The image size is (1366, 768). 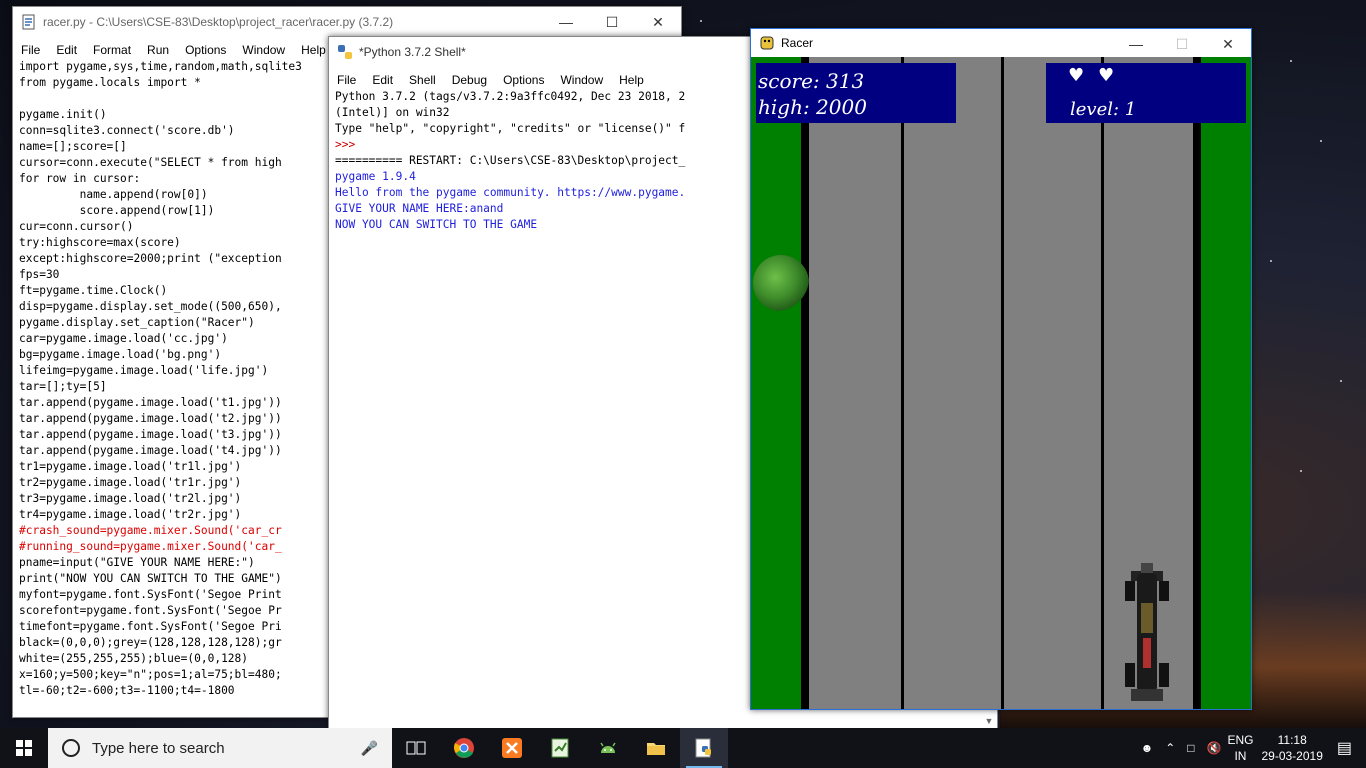 What do you see at coordinates (608, 748) in the screenshot?
I see `android-studio-icon` at bounding box center [608, 748].